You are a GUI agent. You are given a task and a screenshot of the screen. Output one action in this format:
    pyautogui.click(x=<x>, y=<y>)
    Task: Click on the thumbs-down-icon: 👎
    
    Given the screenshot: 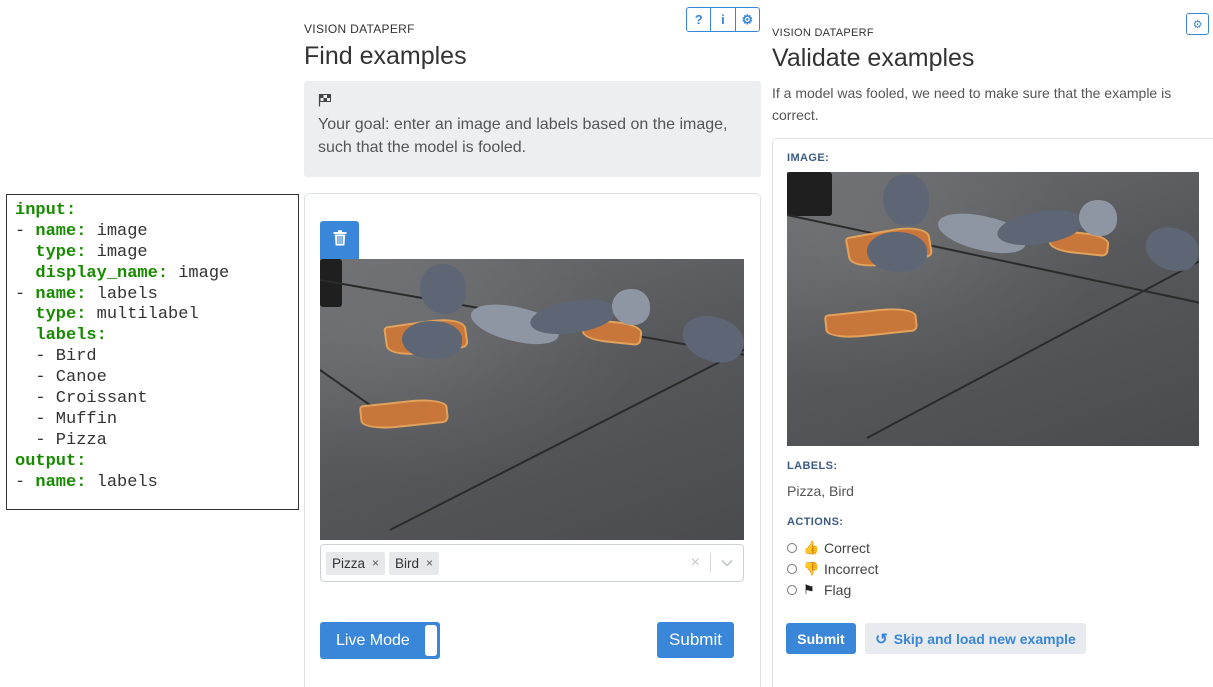 What is the action you would take?
    pyautogui.click(x=811, y=568)
    